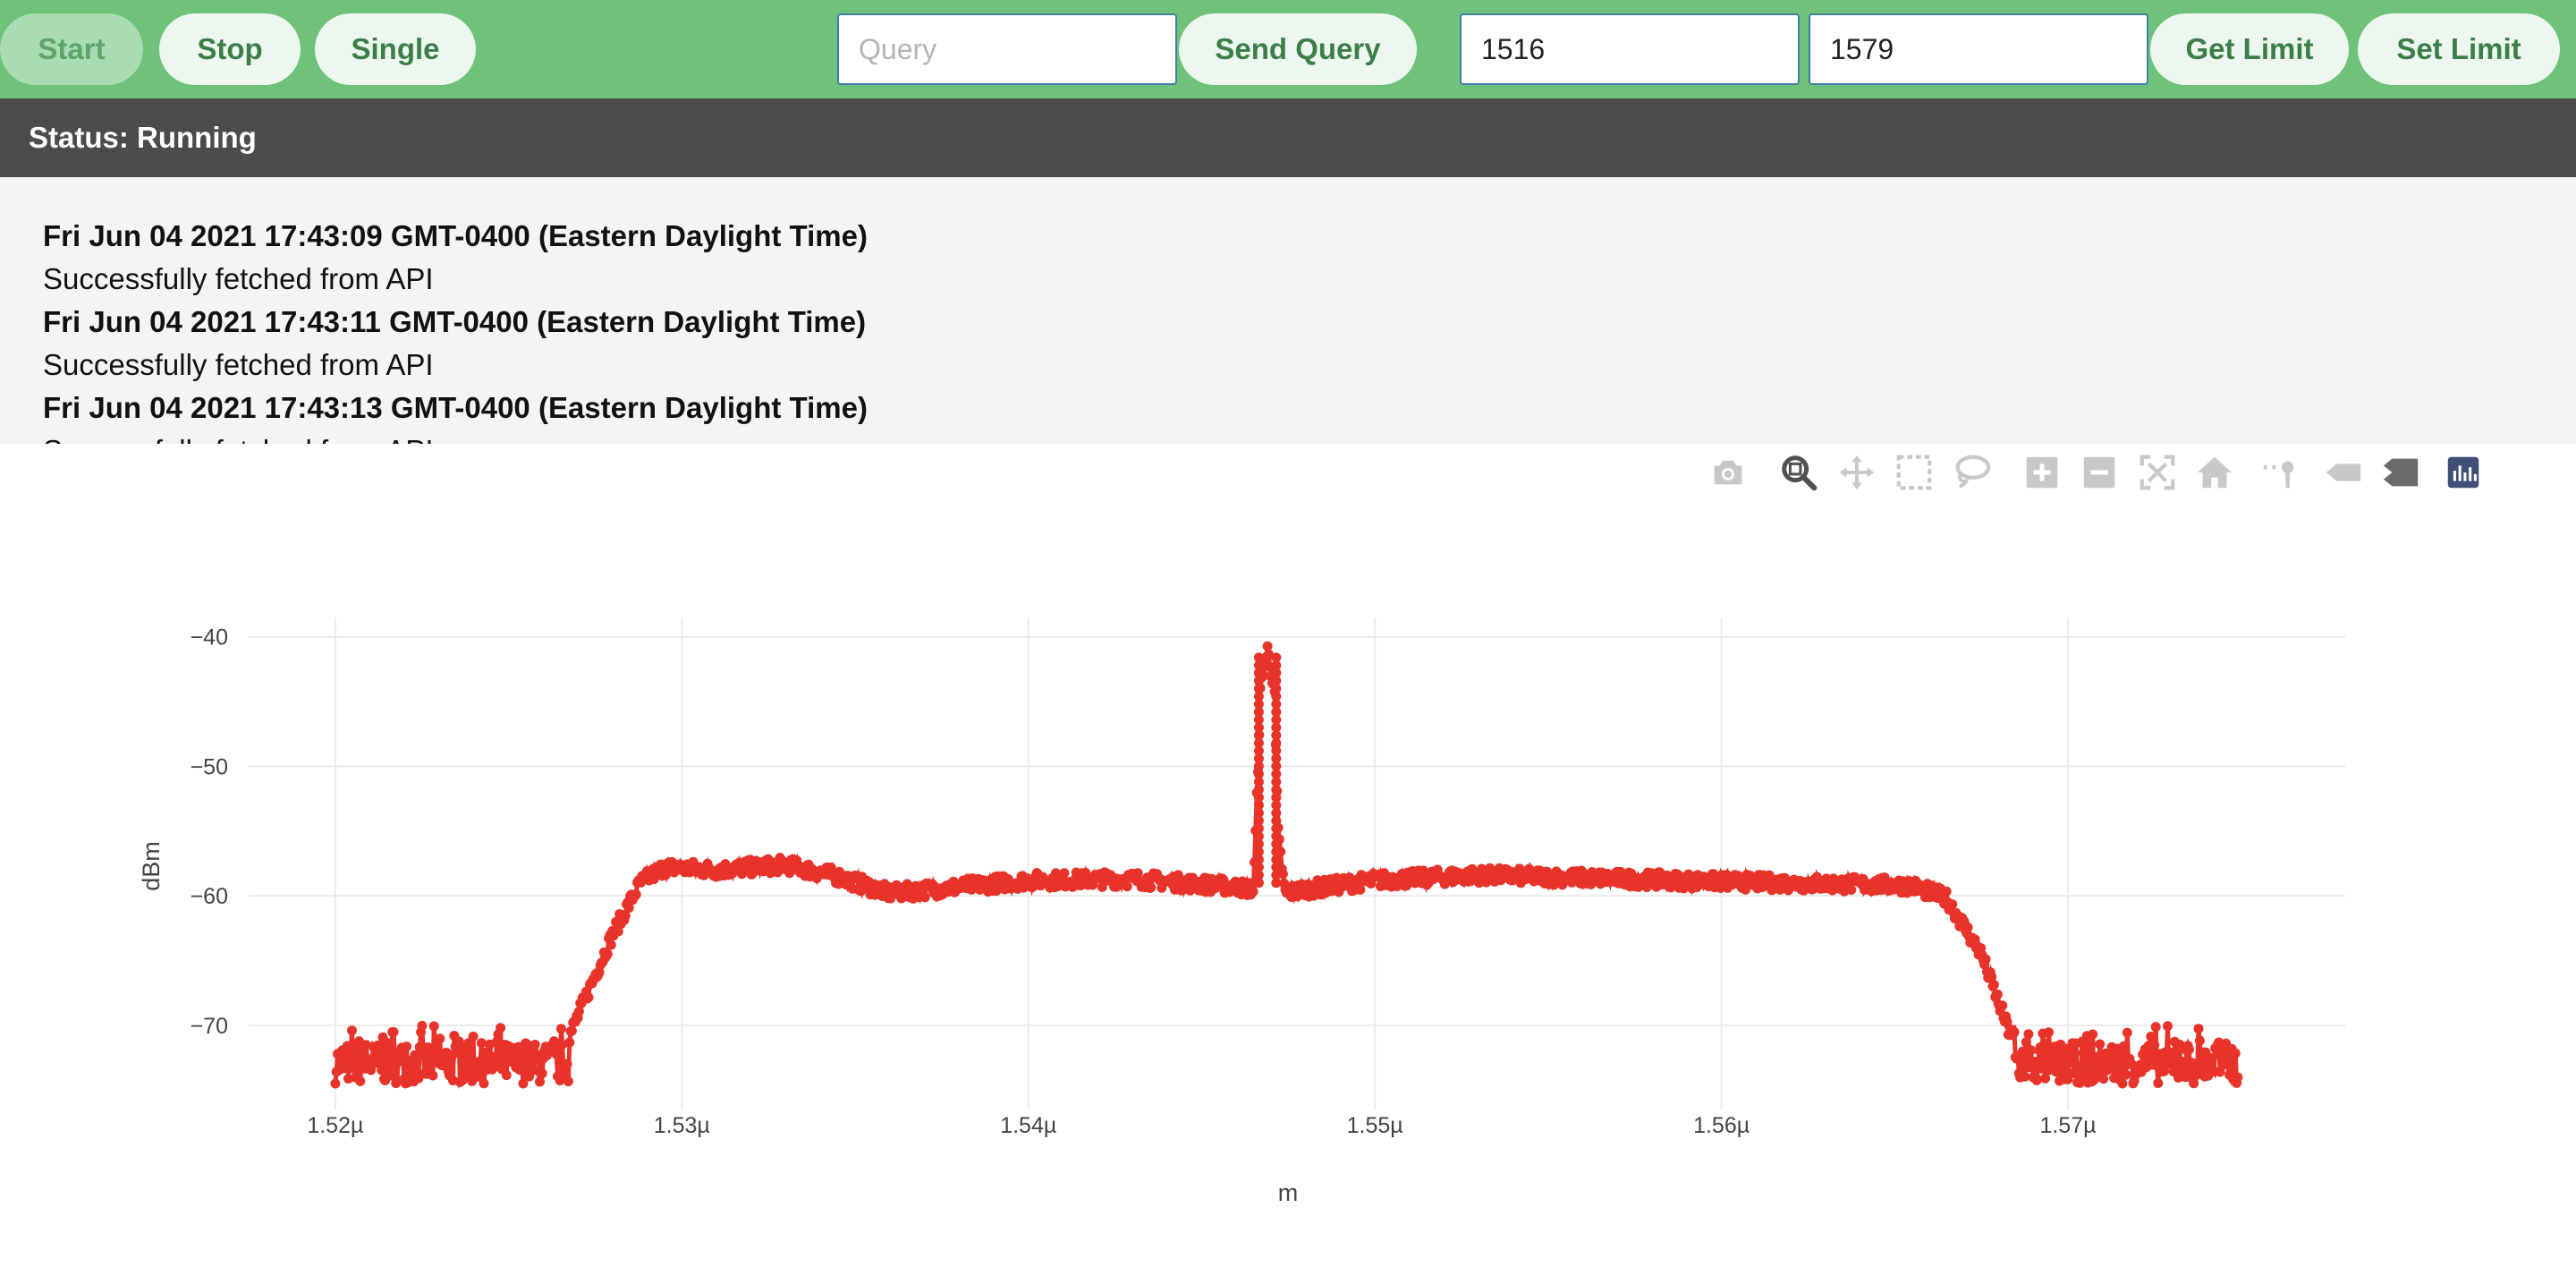  What do you see at coordinates (1201, 1125) in the screenshot?
I see `x-axis-ticks: 1.52µ 1.53µ 1.54µ 1.55µ 1.56µ 1.57µ` at bounding box center [1201, 1125].